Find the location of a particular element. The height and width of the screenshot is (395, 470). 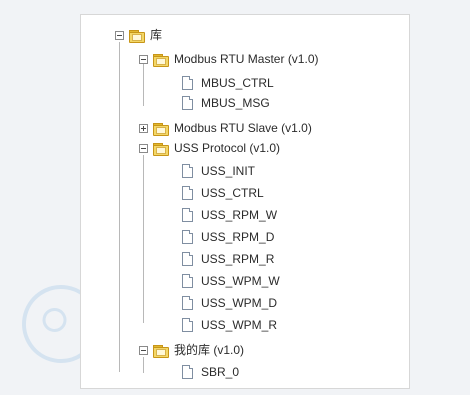

tree-row-mbus-msg: MBUS_MSG is located at coordinates (226, 103).